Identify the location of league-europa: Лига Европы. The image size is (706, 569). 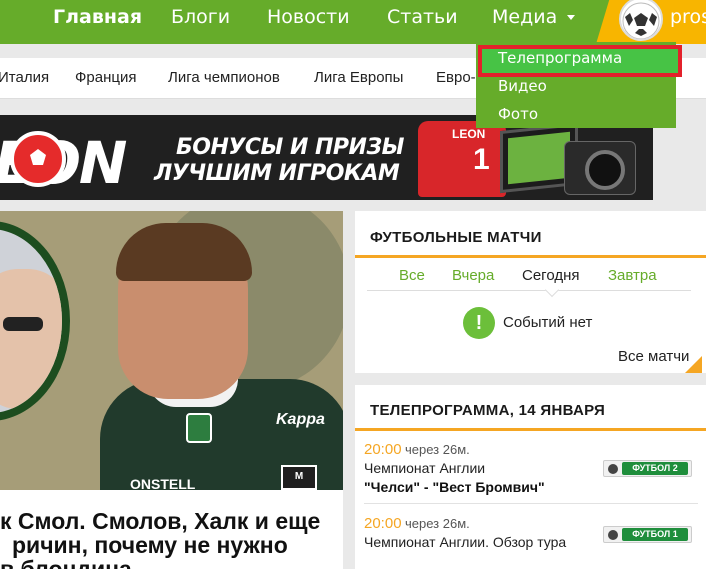
(358, 78).